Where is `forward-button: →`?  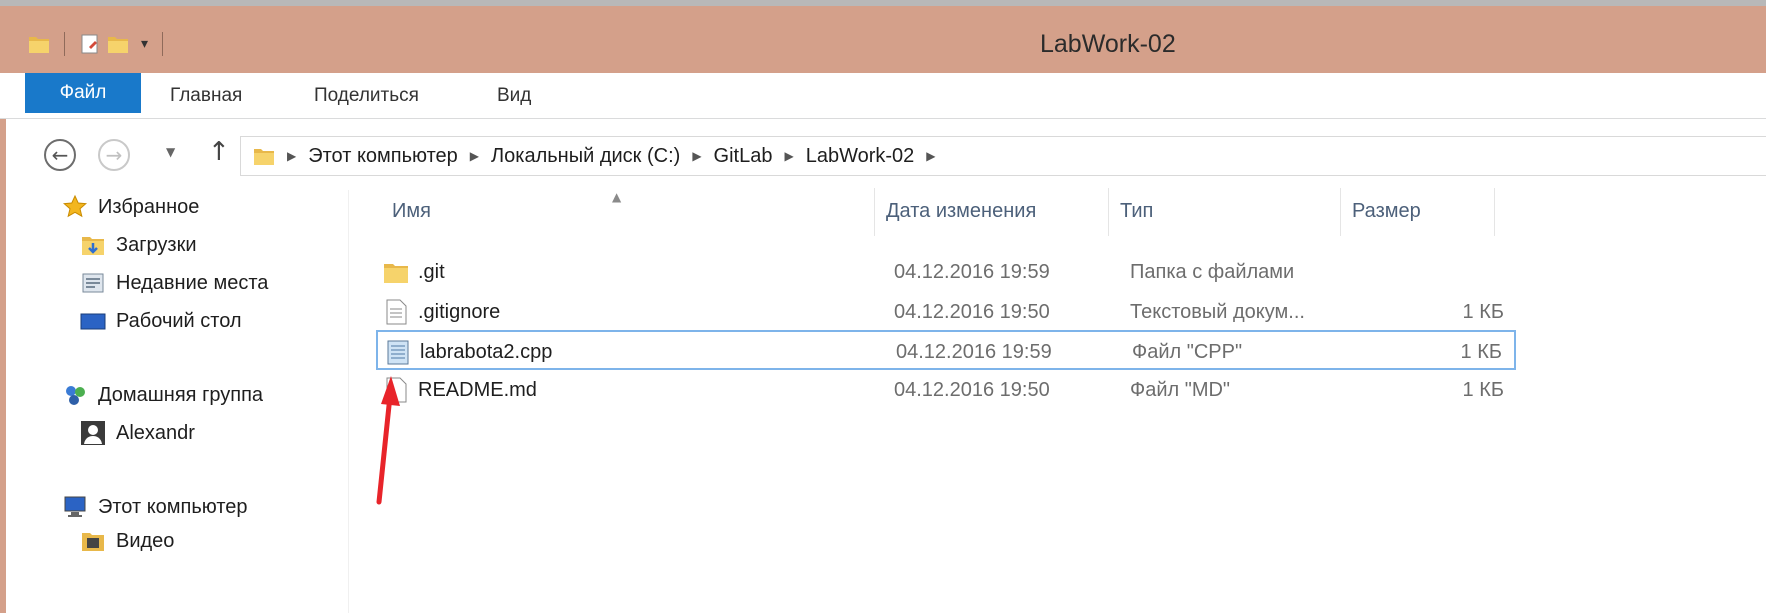 forward-button: → is located at coordinates (114, 155).